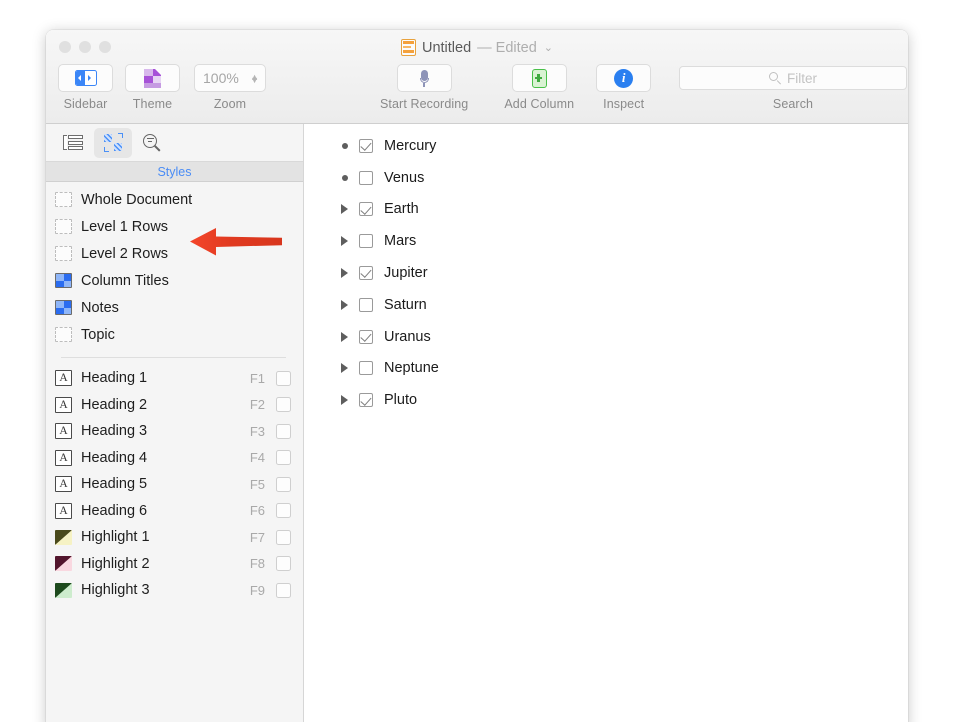 This screenshot has width=953, height=722. Describe the element at coordinates (174, 511) in the screenshot. I see `list-item: A Heading 6 F6` at that location.